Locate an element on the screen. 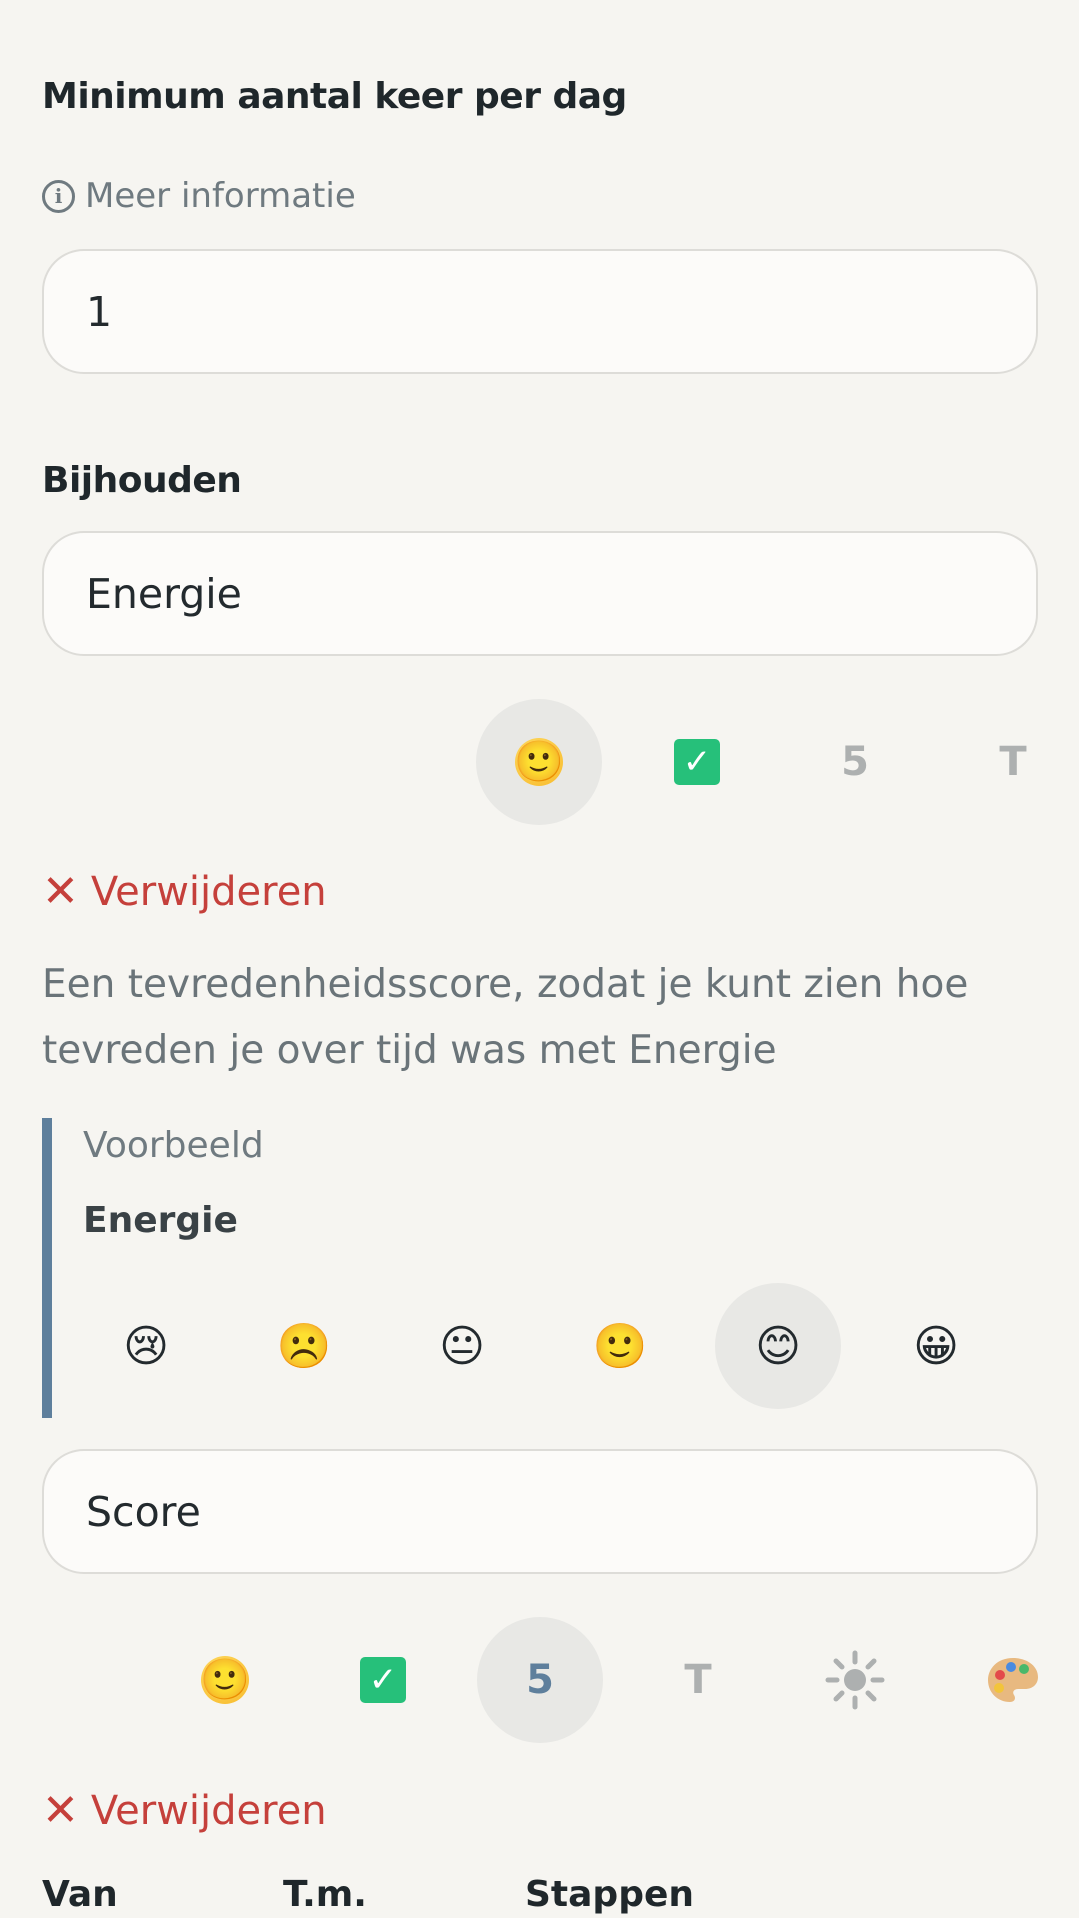 The width and height of the screenshot is (1079, 1918). slightly-smiling-face-icon: 🙂 is located at coordinates (620, 1346).